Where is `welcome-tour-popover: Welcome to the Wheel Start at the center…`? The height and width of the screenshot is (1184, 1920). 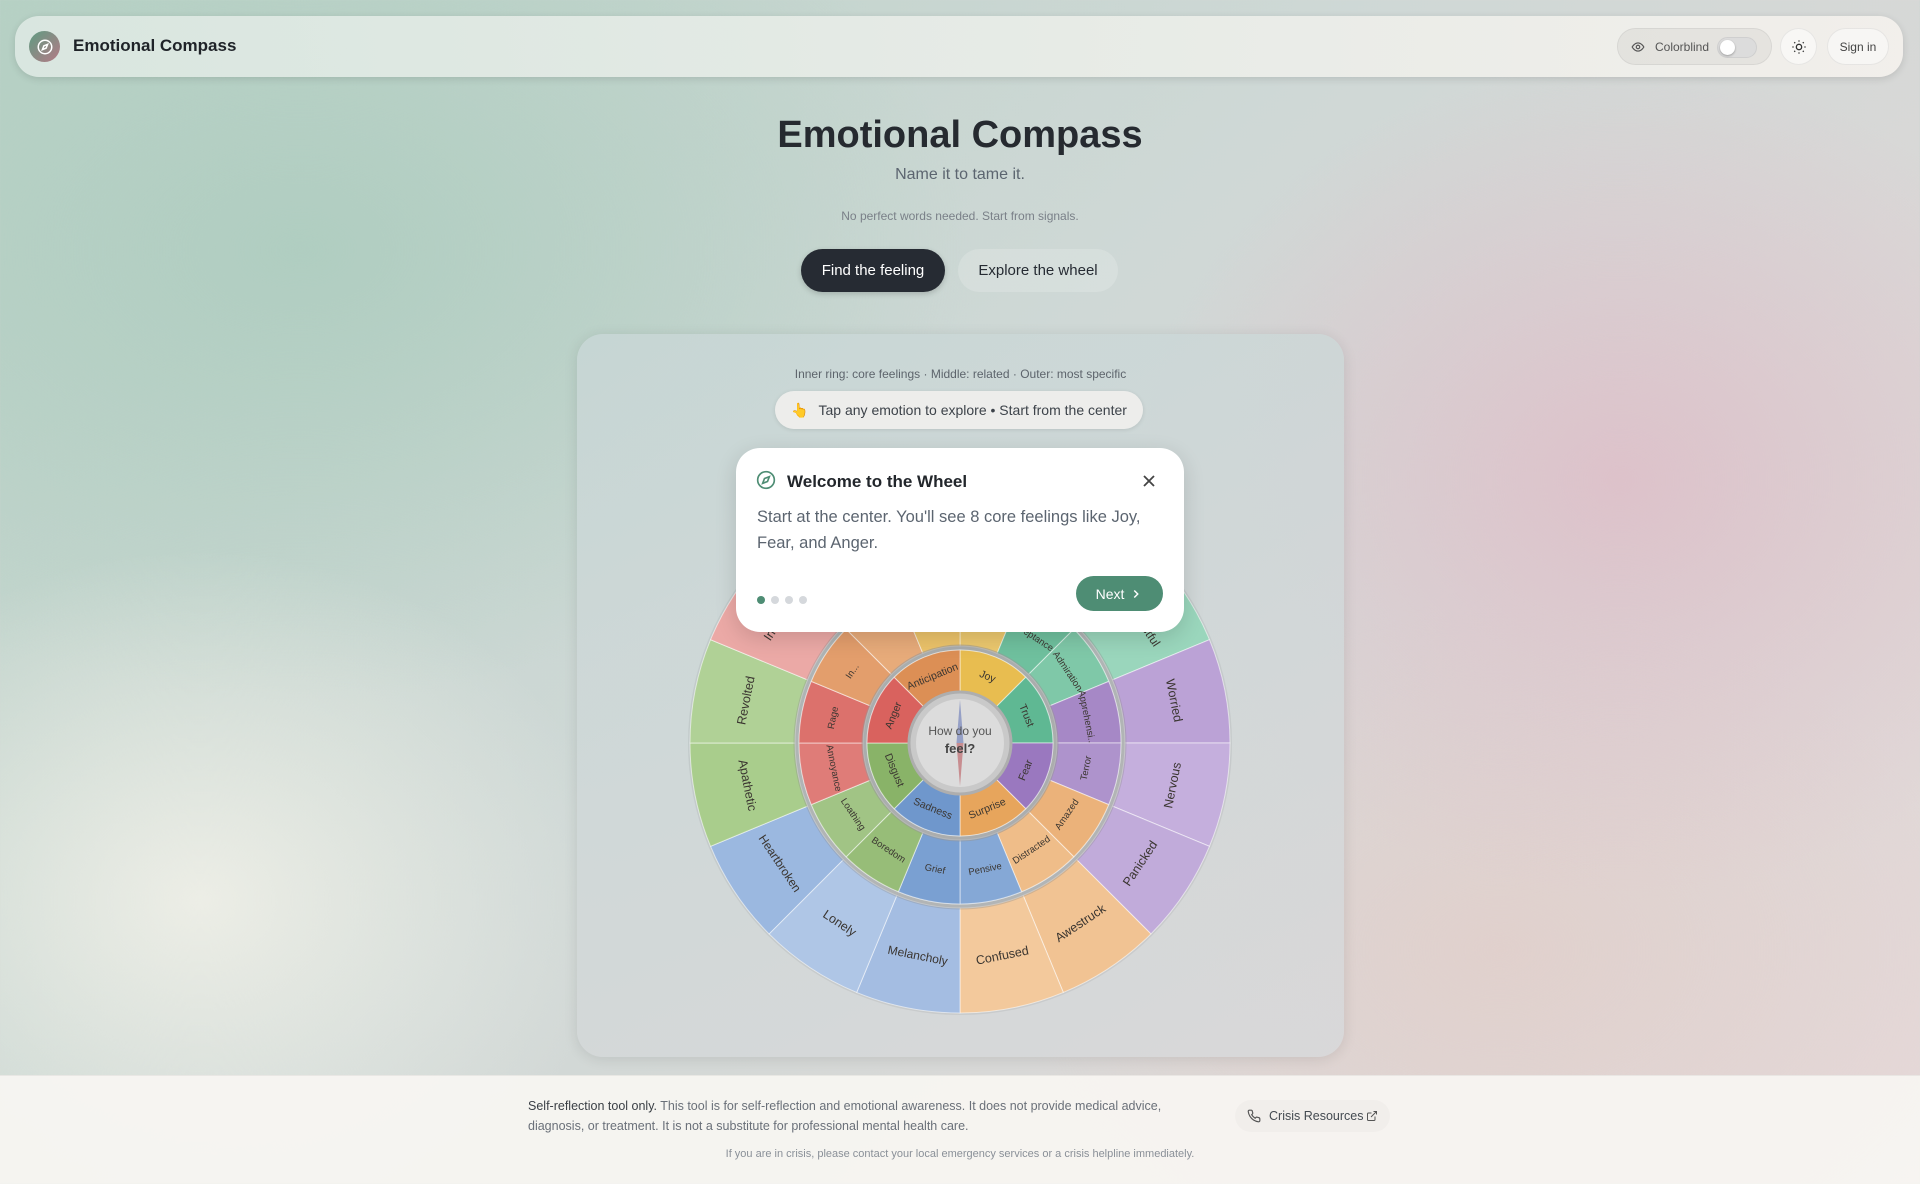 welcome-tour-popover: Welcome to the Wheel Start at the center… is located at coordinates (960, 540).